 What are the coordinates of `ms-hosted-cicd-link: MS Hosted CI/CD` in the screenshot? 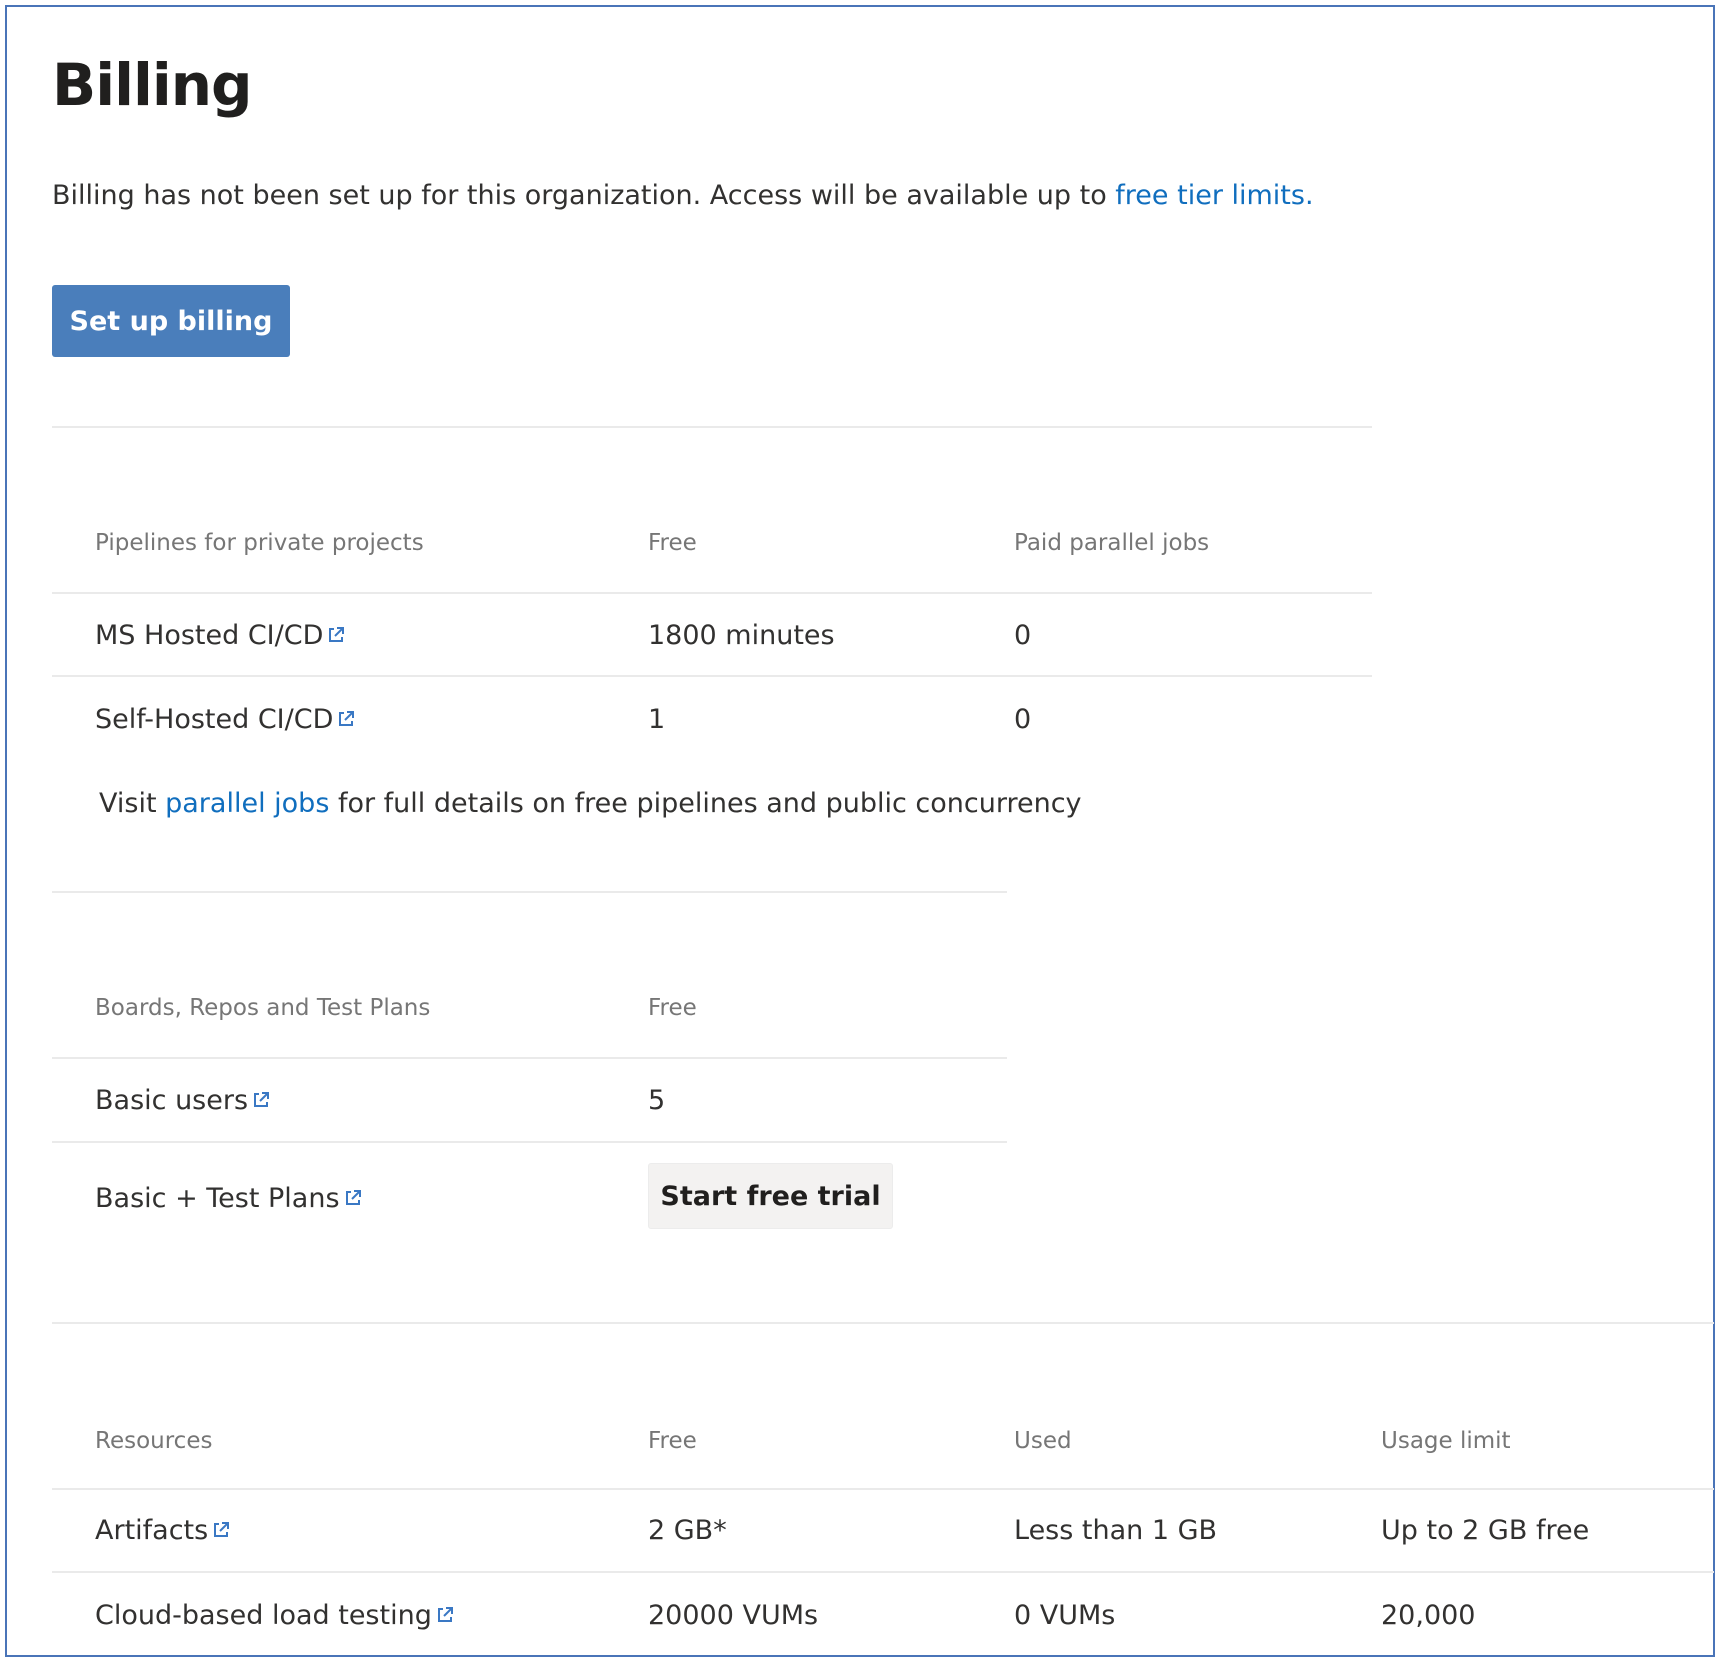 It's located at (220, 635).